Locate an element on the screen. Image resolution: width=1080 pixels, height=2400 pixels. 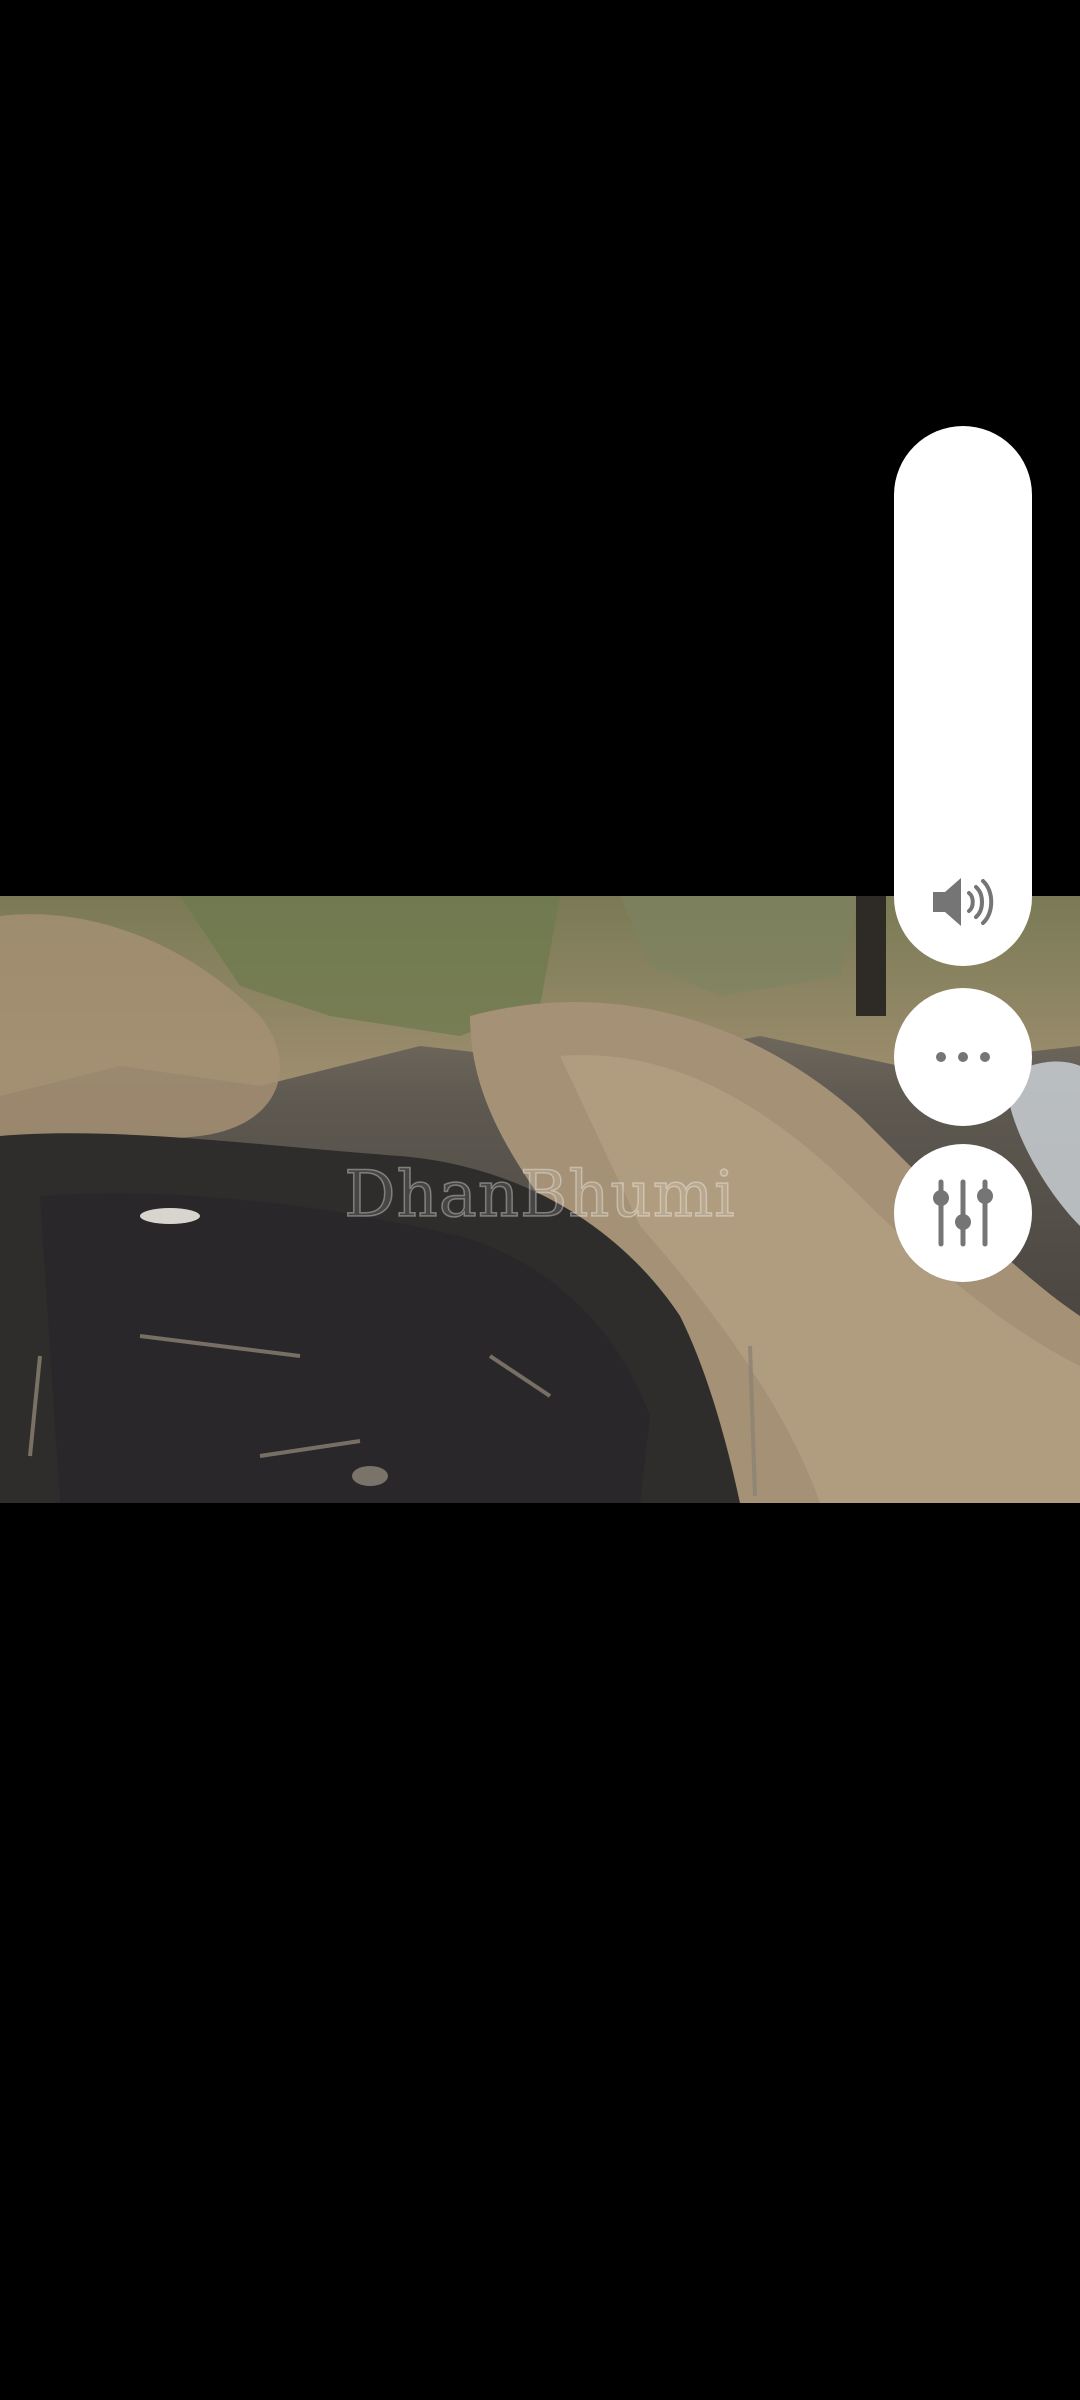
volume-slider-panel is located at coordinates (963, 696).